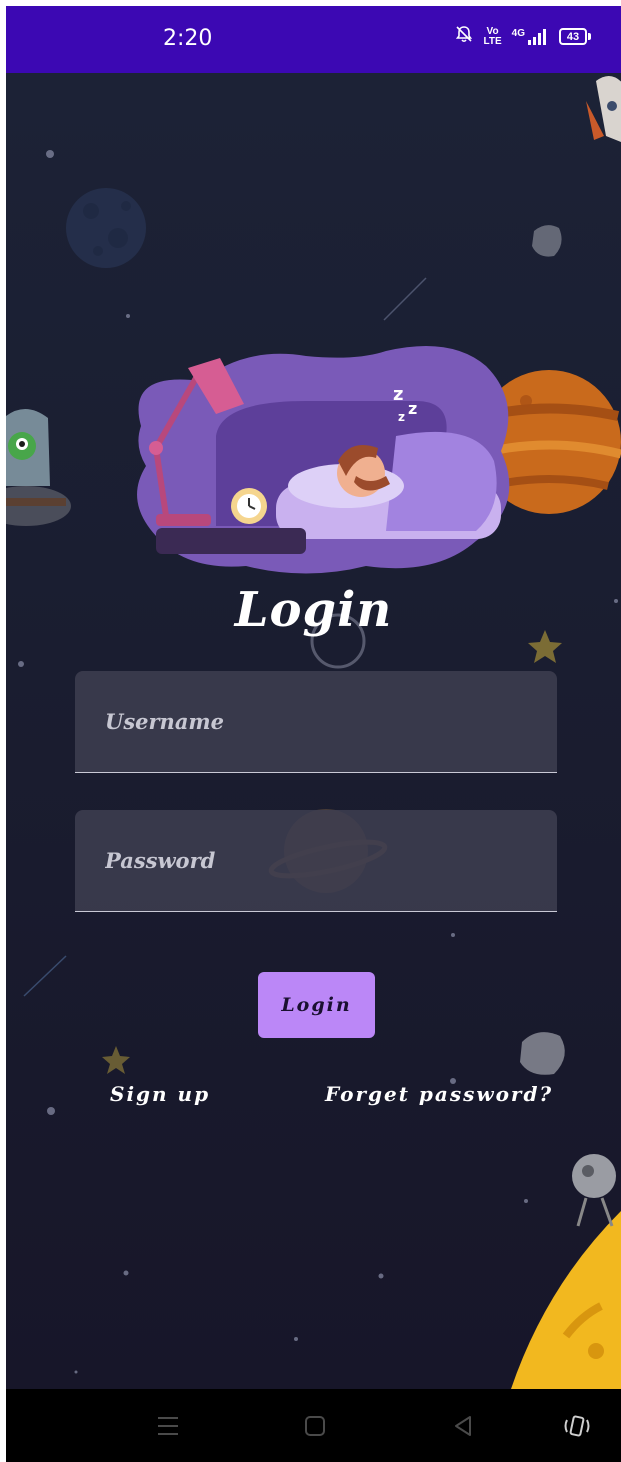  I want to click on signup-link: Sign up, so click(160, 1094).